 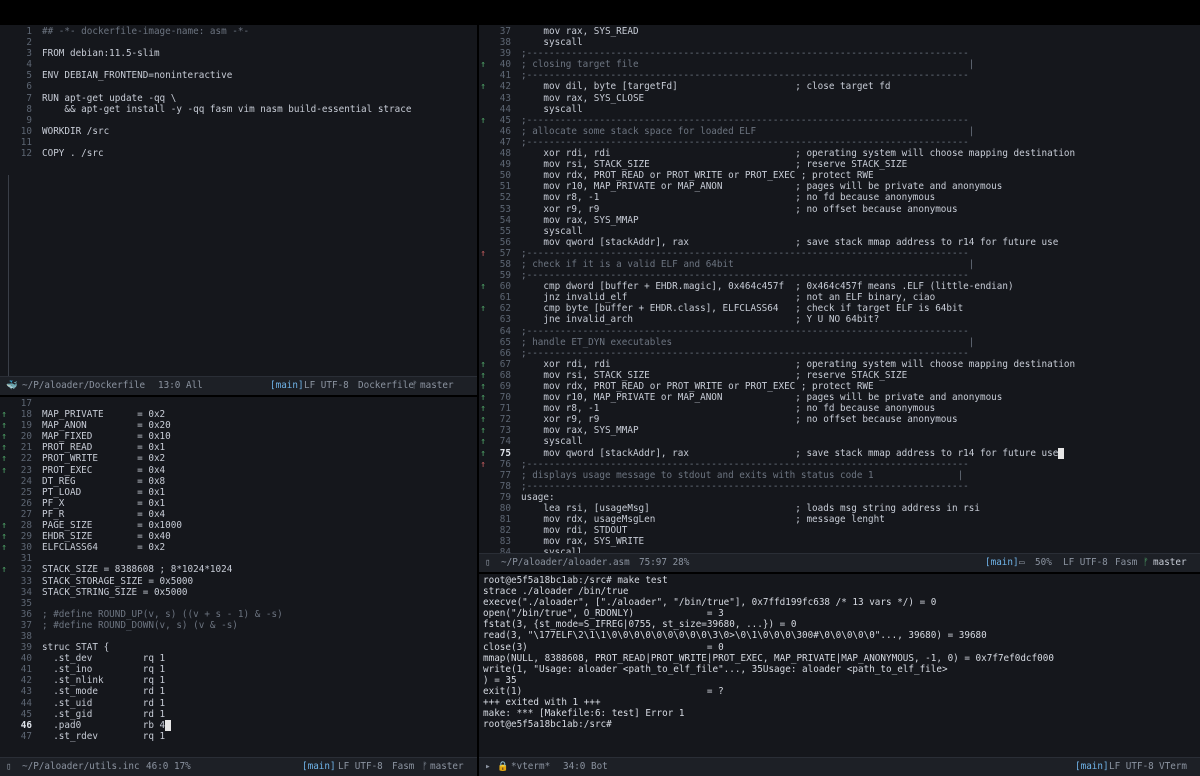 What do you see at coordinates (238, 86) in the screenshot?
I see `code-line: 6` at bounding box center [238, 86].